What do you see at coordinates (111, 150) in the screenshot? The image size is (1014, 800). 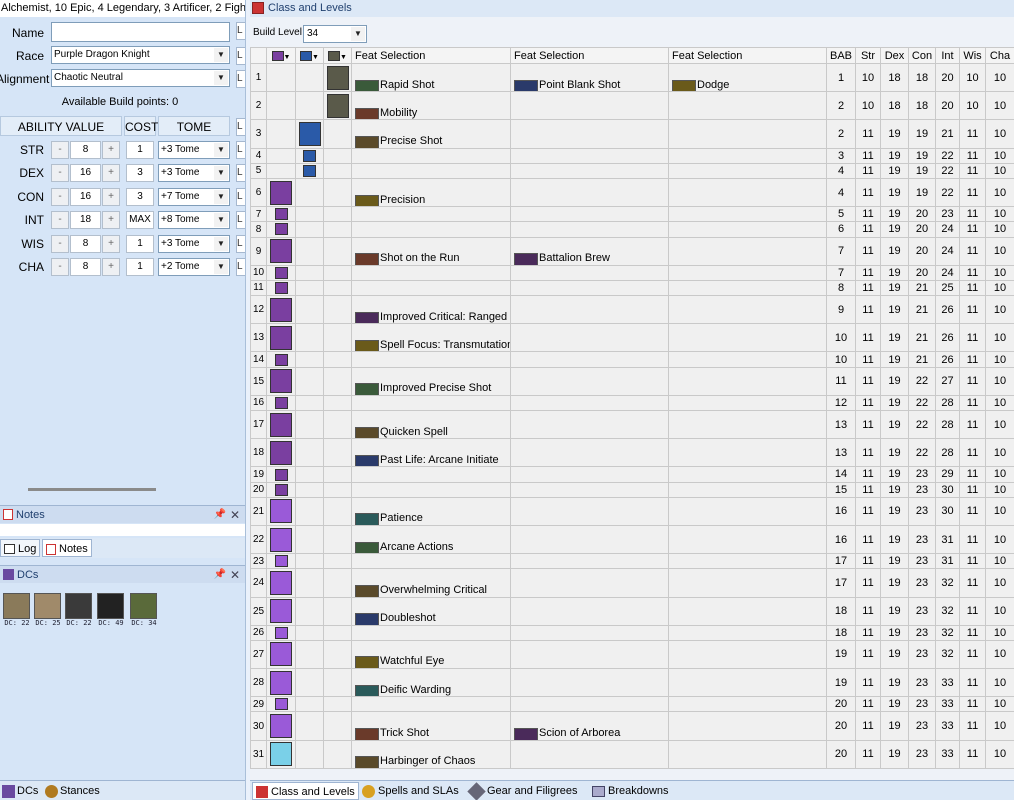 I see `increase-button: +` at bounding box center [111, 150].